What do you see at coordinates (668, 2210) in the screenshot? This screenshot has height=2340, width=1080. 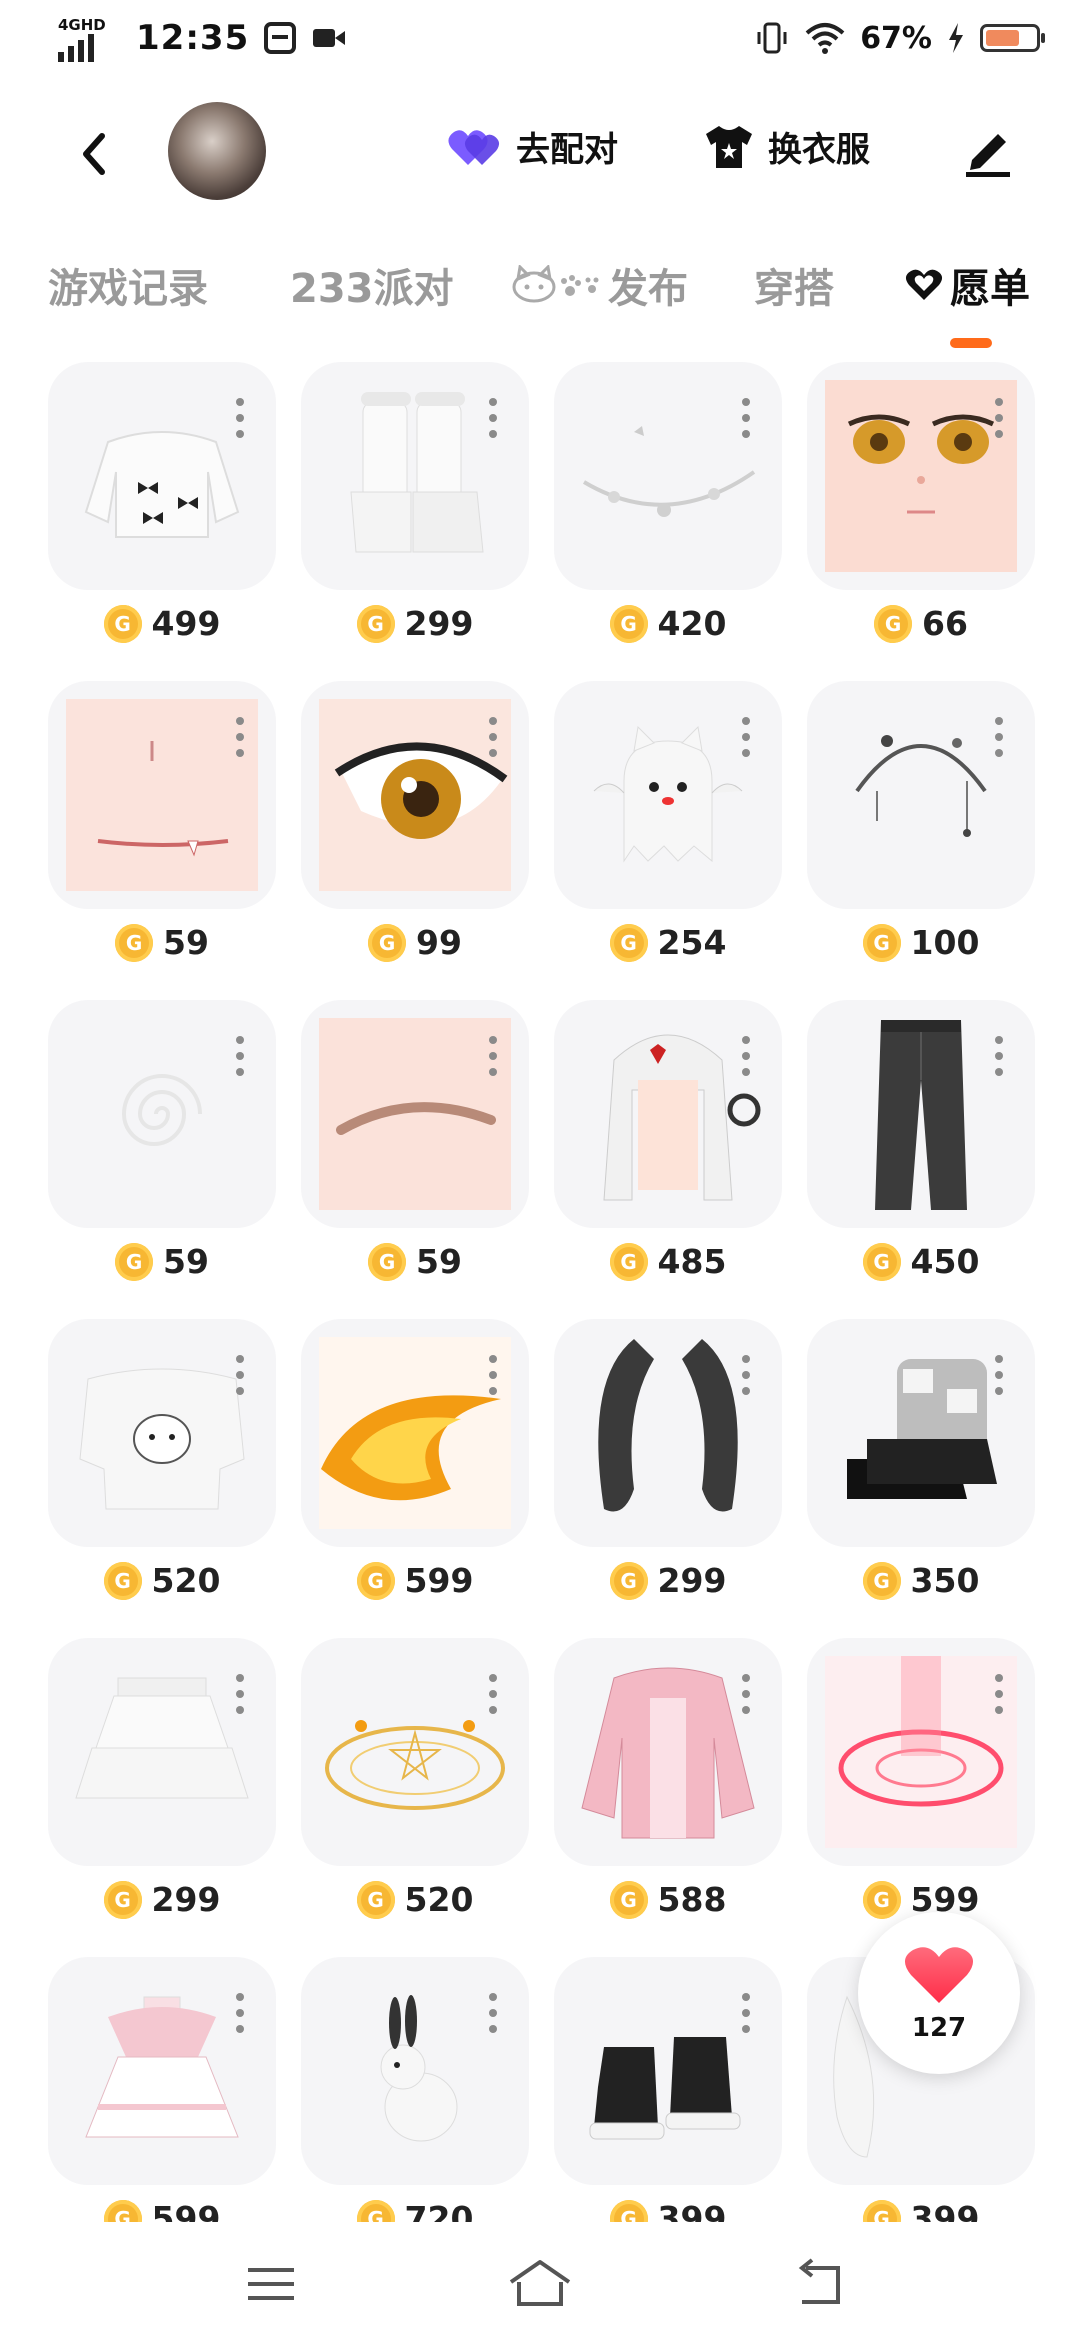 I see `item-price: G 399` at bounding box center [668, 2210].